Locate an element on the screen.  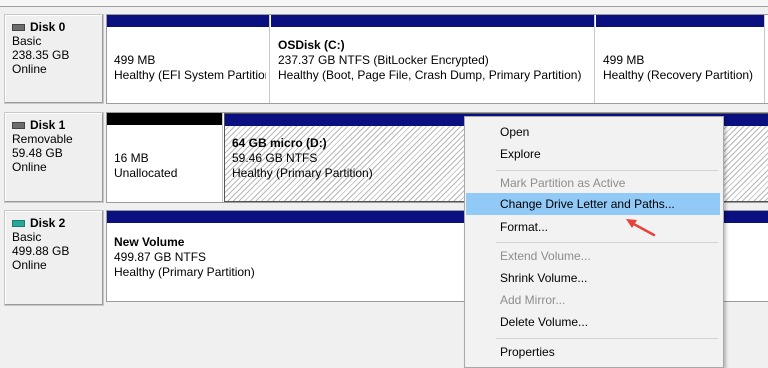
disk-type: Removable is located at coordinates (42, 139).